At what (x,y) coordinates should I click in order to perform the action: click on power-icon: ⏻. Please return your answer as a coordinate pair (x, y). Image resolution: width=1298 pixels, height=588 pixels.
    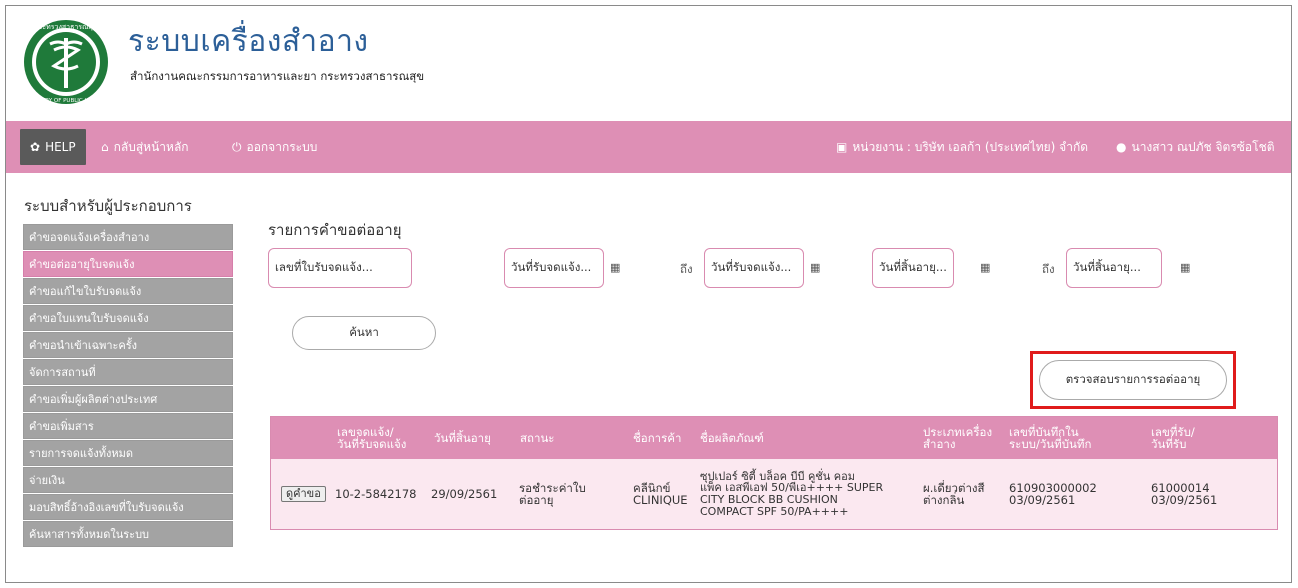
    Looking at the image, I should click on (237, 146).